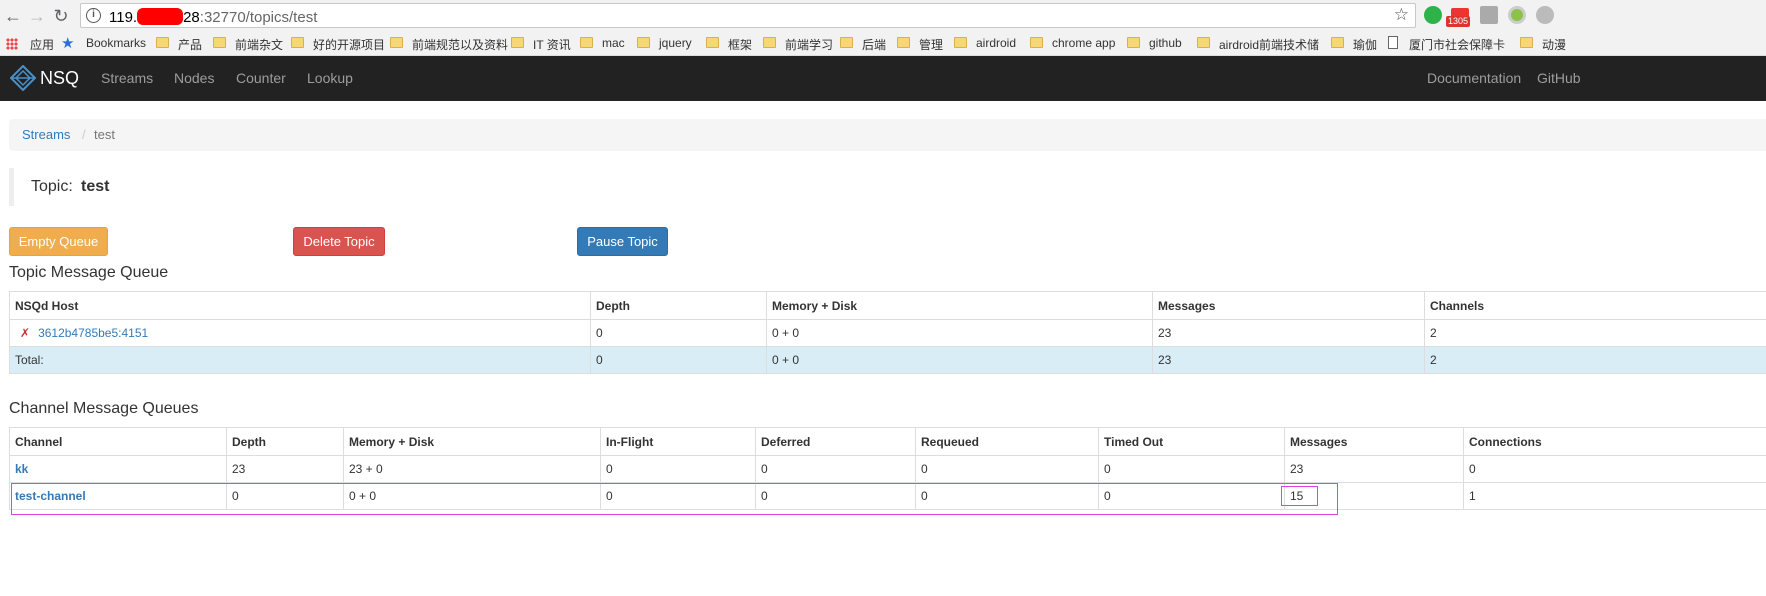  What do you see at coordinates (339, 241) in the screenshot?
I see `delete-topic-button: Delete Topic` at bounding box center [339, 241].